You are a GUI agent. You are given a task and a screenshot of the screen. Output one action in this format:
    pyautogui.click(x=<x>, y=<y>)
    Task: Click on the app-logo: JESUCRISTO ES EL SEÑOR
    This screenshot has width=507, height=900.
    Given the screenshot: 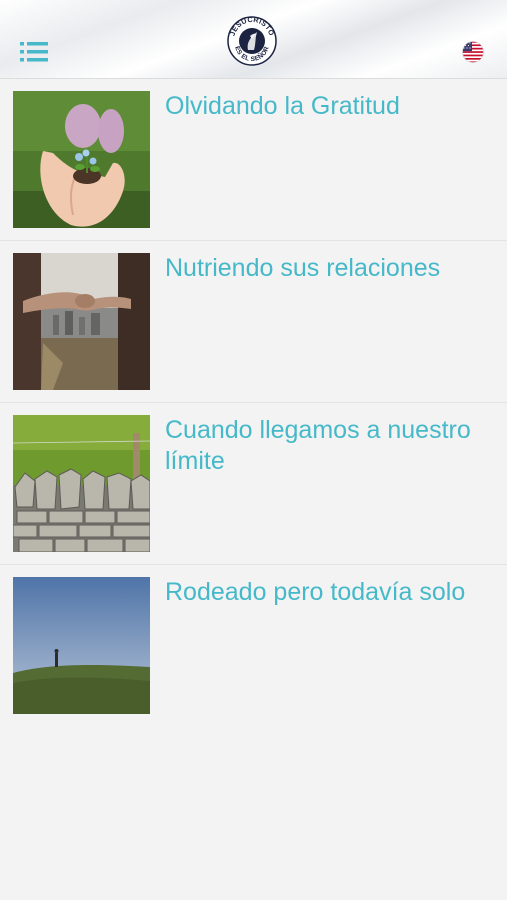 What is the action you would take?
    pyautogui.click(x=252, y=39)
    